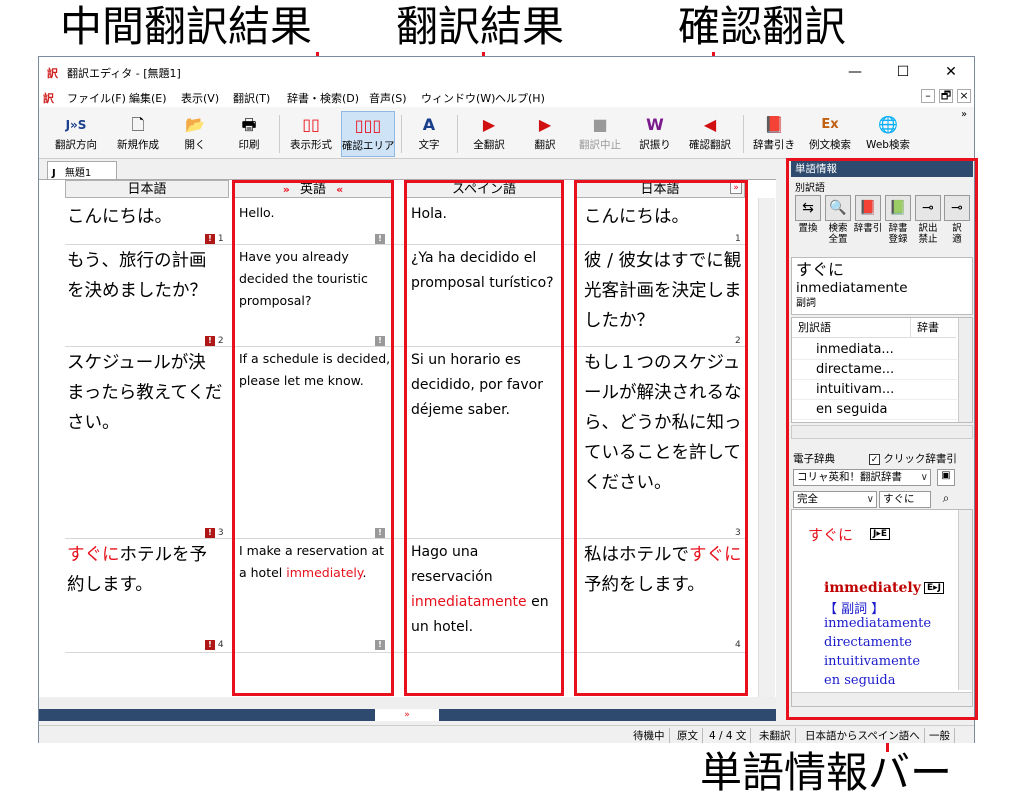 The height and width of the screenshot is (800, 1015). What do you see at coordinates (826, 772) in the screenshot?
I see `callout-wordbar: 単語情報バー` at bounding box center [826, 772].